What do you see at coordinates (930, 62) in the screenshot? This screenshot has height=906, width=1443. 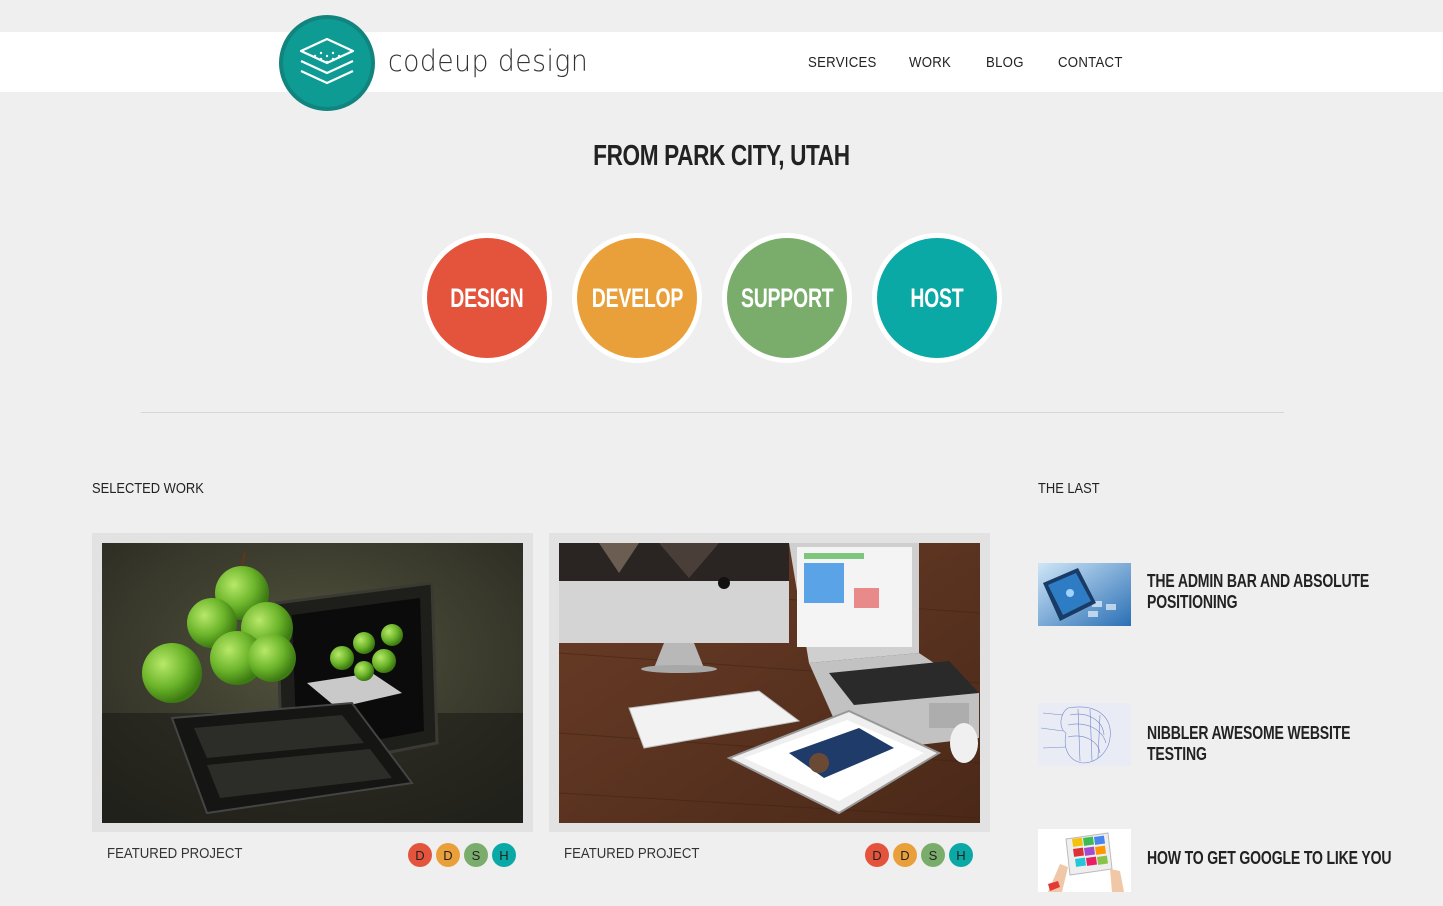 I see `nav-work: WORK` at bounding box center [930, 62].